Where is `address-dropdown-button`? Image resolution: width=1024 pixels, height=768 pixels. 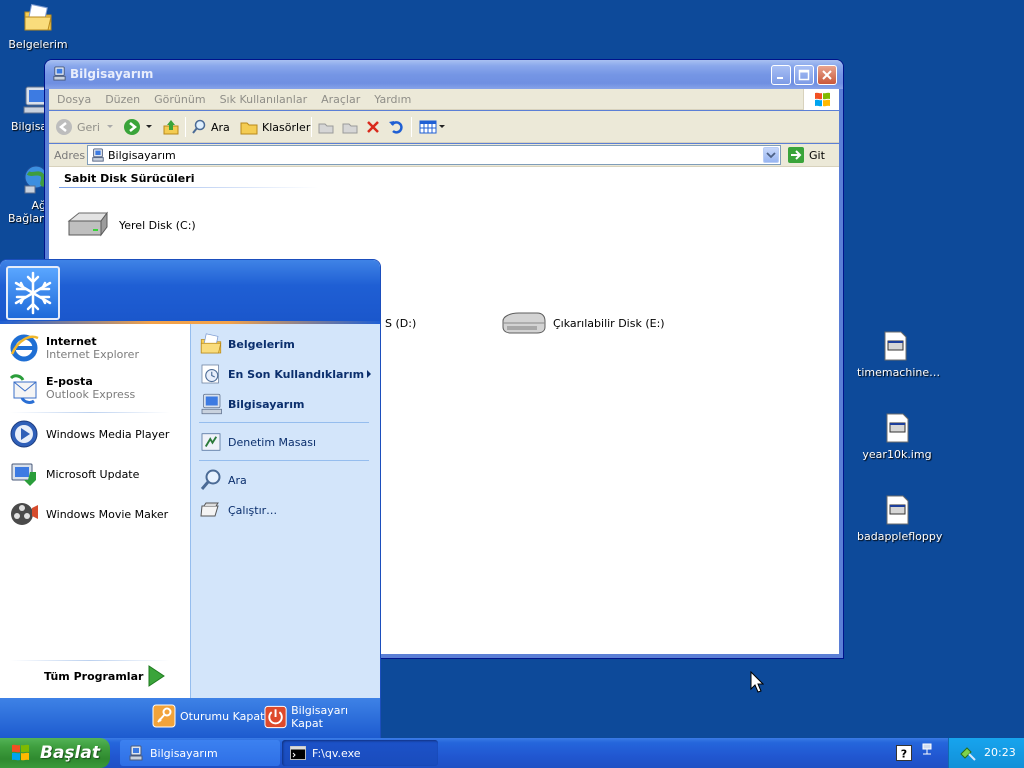
address-dropdown-button is located at coordinates (771, 155).